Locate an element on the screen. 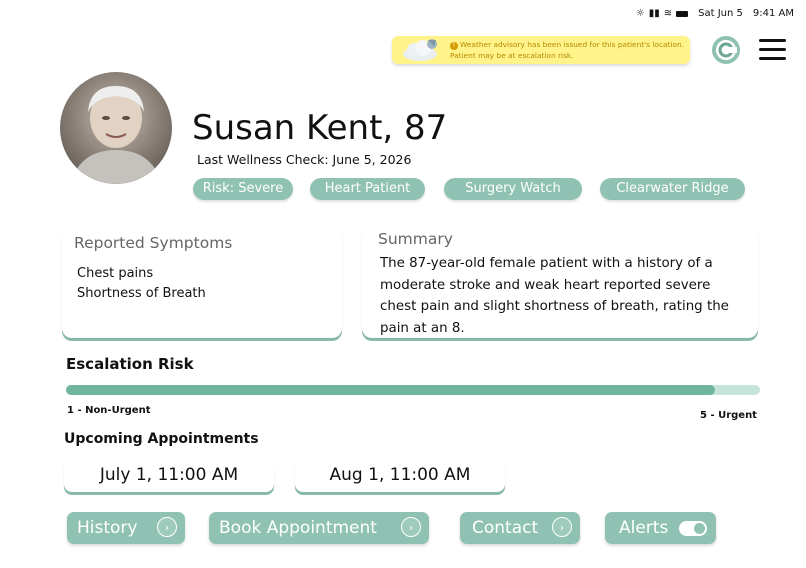 This screenshot has height=568, width=806. last-wellness-check: Last Wellness Check: June 5, 2026 is located at coordinates (304, 159).